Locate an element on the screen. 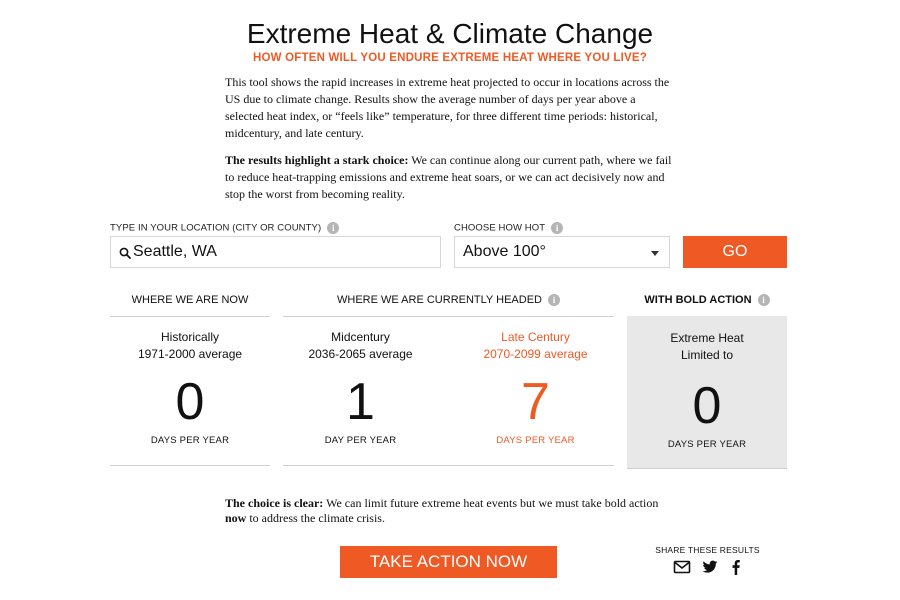 The height and width of the screenshot is (600, 900). historical-period: Historically 1971-2000 average is located at coordinates (190, 346).